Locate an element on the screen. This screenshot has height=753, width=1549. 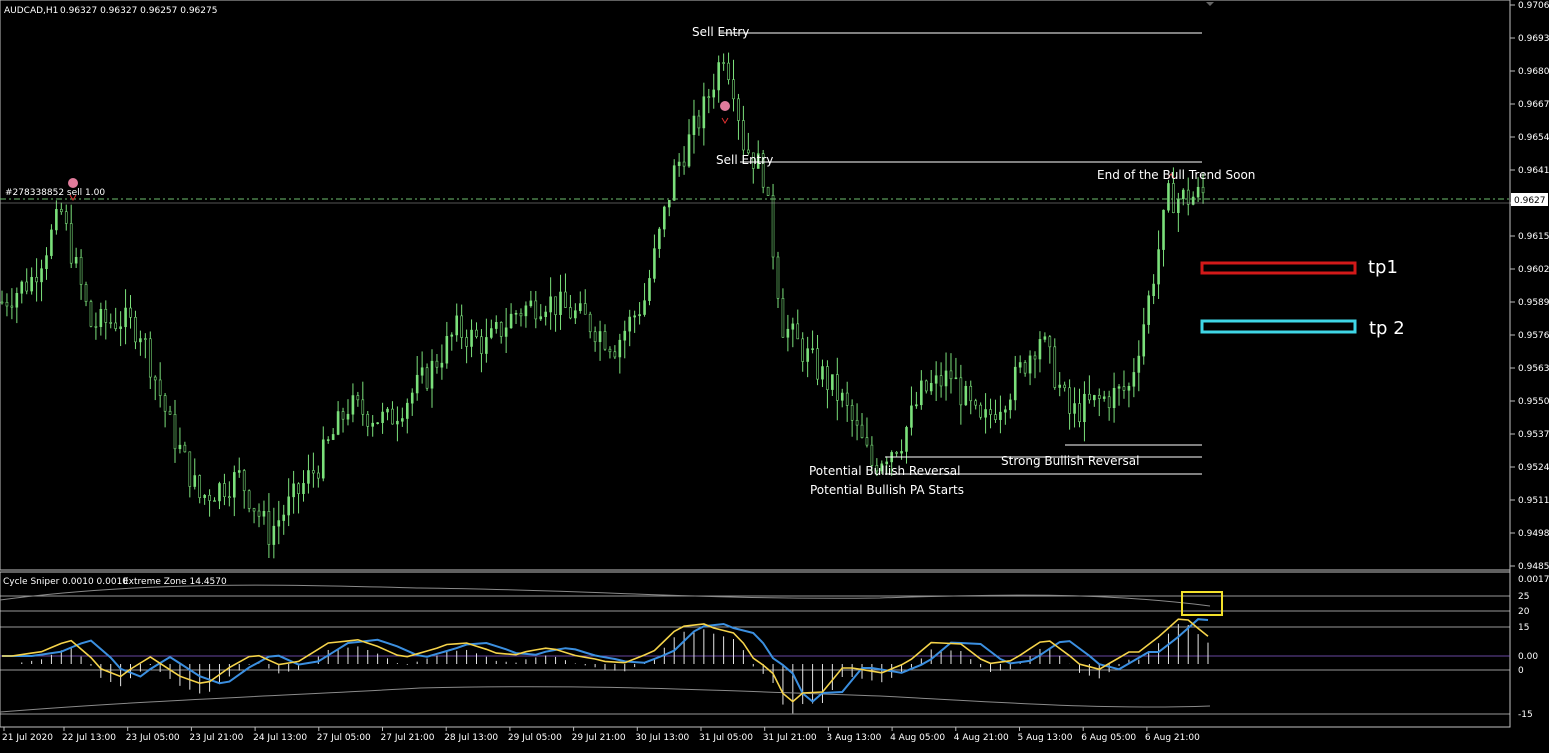
price-tick-label: 0.9563 is located at coordinates (1533, 369).